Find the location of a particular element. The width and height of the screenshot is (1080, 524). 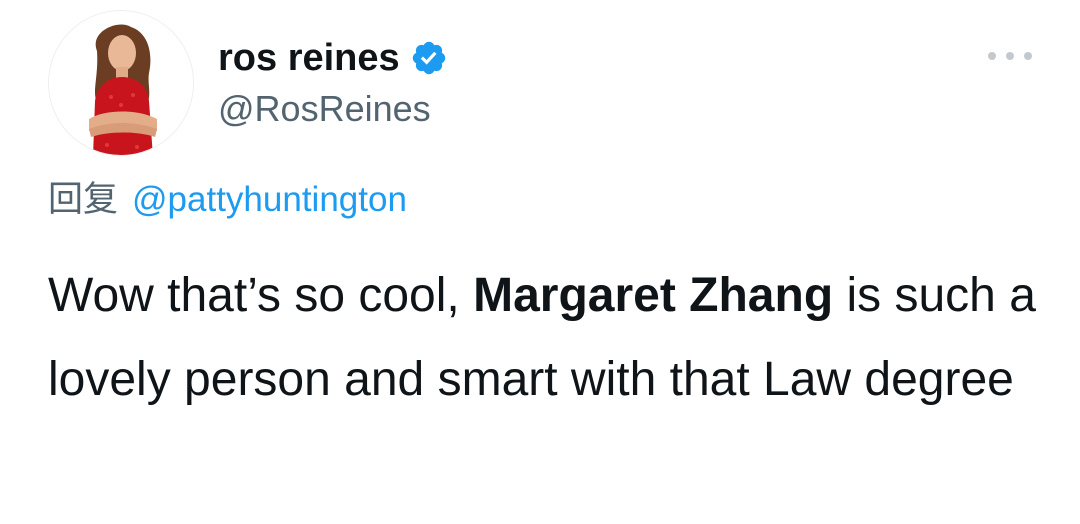

tweet-text-part: Wow that’s so cool, is located at coordinates (261, 295).